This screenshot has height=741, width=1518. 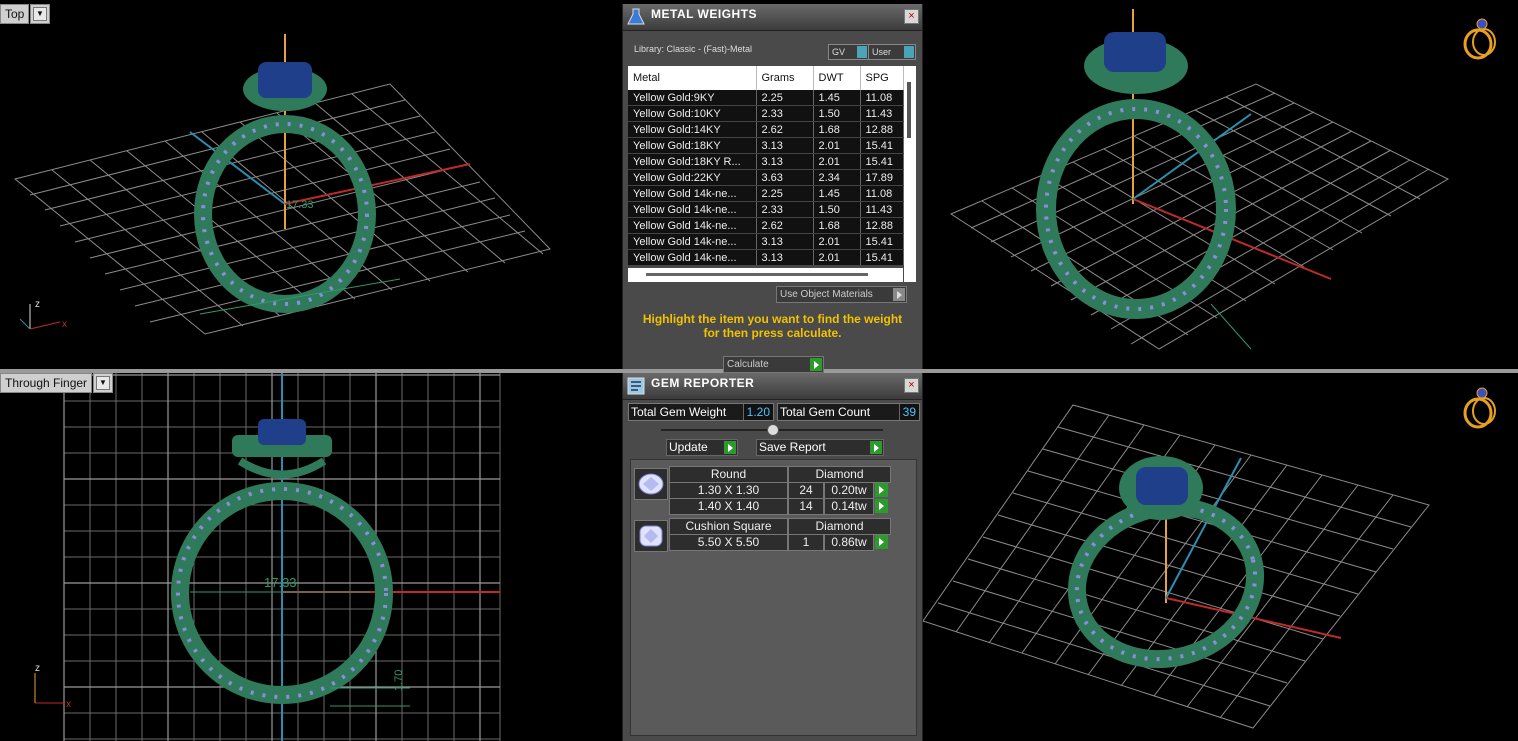 I want to click on table-row: Yellow Gold 14k-ne... 2.33 1.50 11.43, so click(x=766, y=209).